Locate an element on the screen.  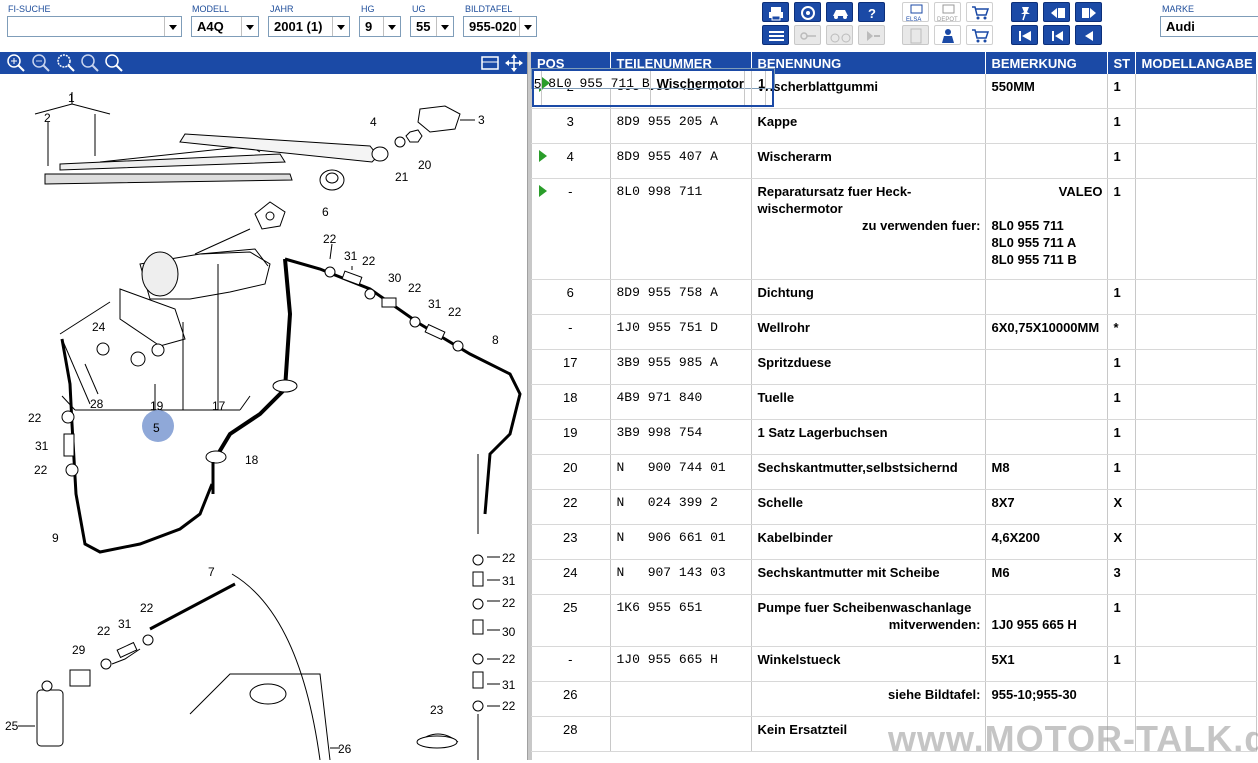
zoom-area-button is located at coordinates (66, 63).